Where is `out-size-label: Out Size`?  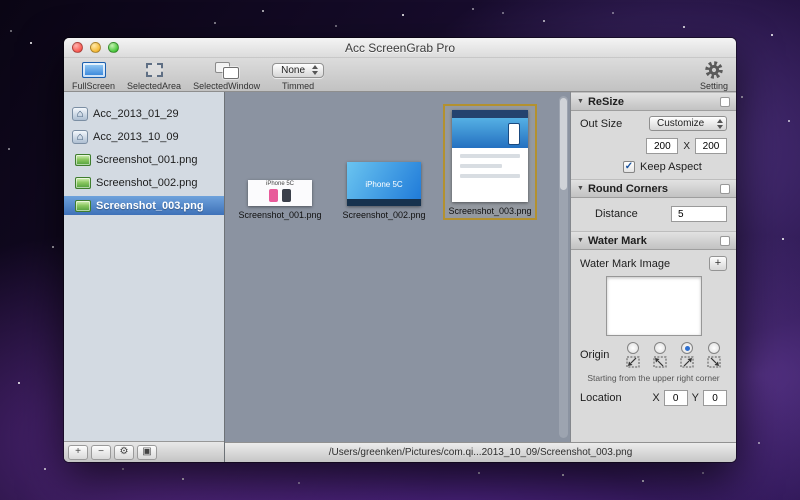 out-size-label: Out Size is located at coordinates (601, 123).